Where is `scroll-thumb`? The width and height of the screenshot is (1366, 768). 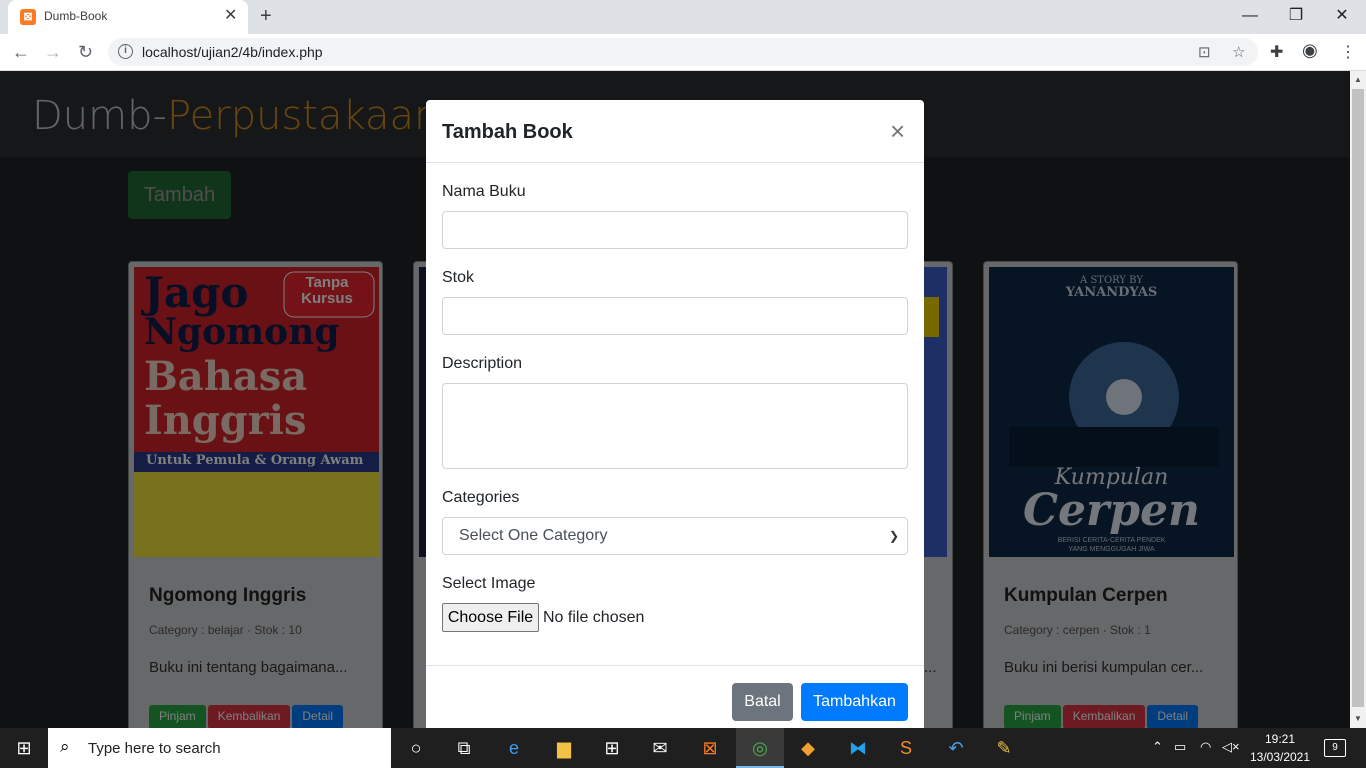 scroll-thumb is located at coordinates (1358, 398).